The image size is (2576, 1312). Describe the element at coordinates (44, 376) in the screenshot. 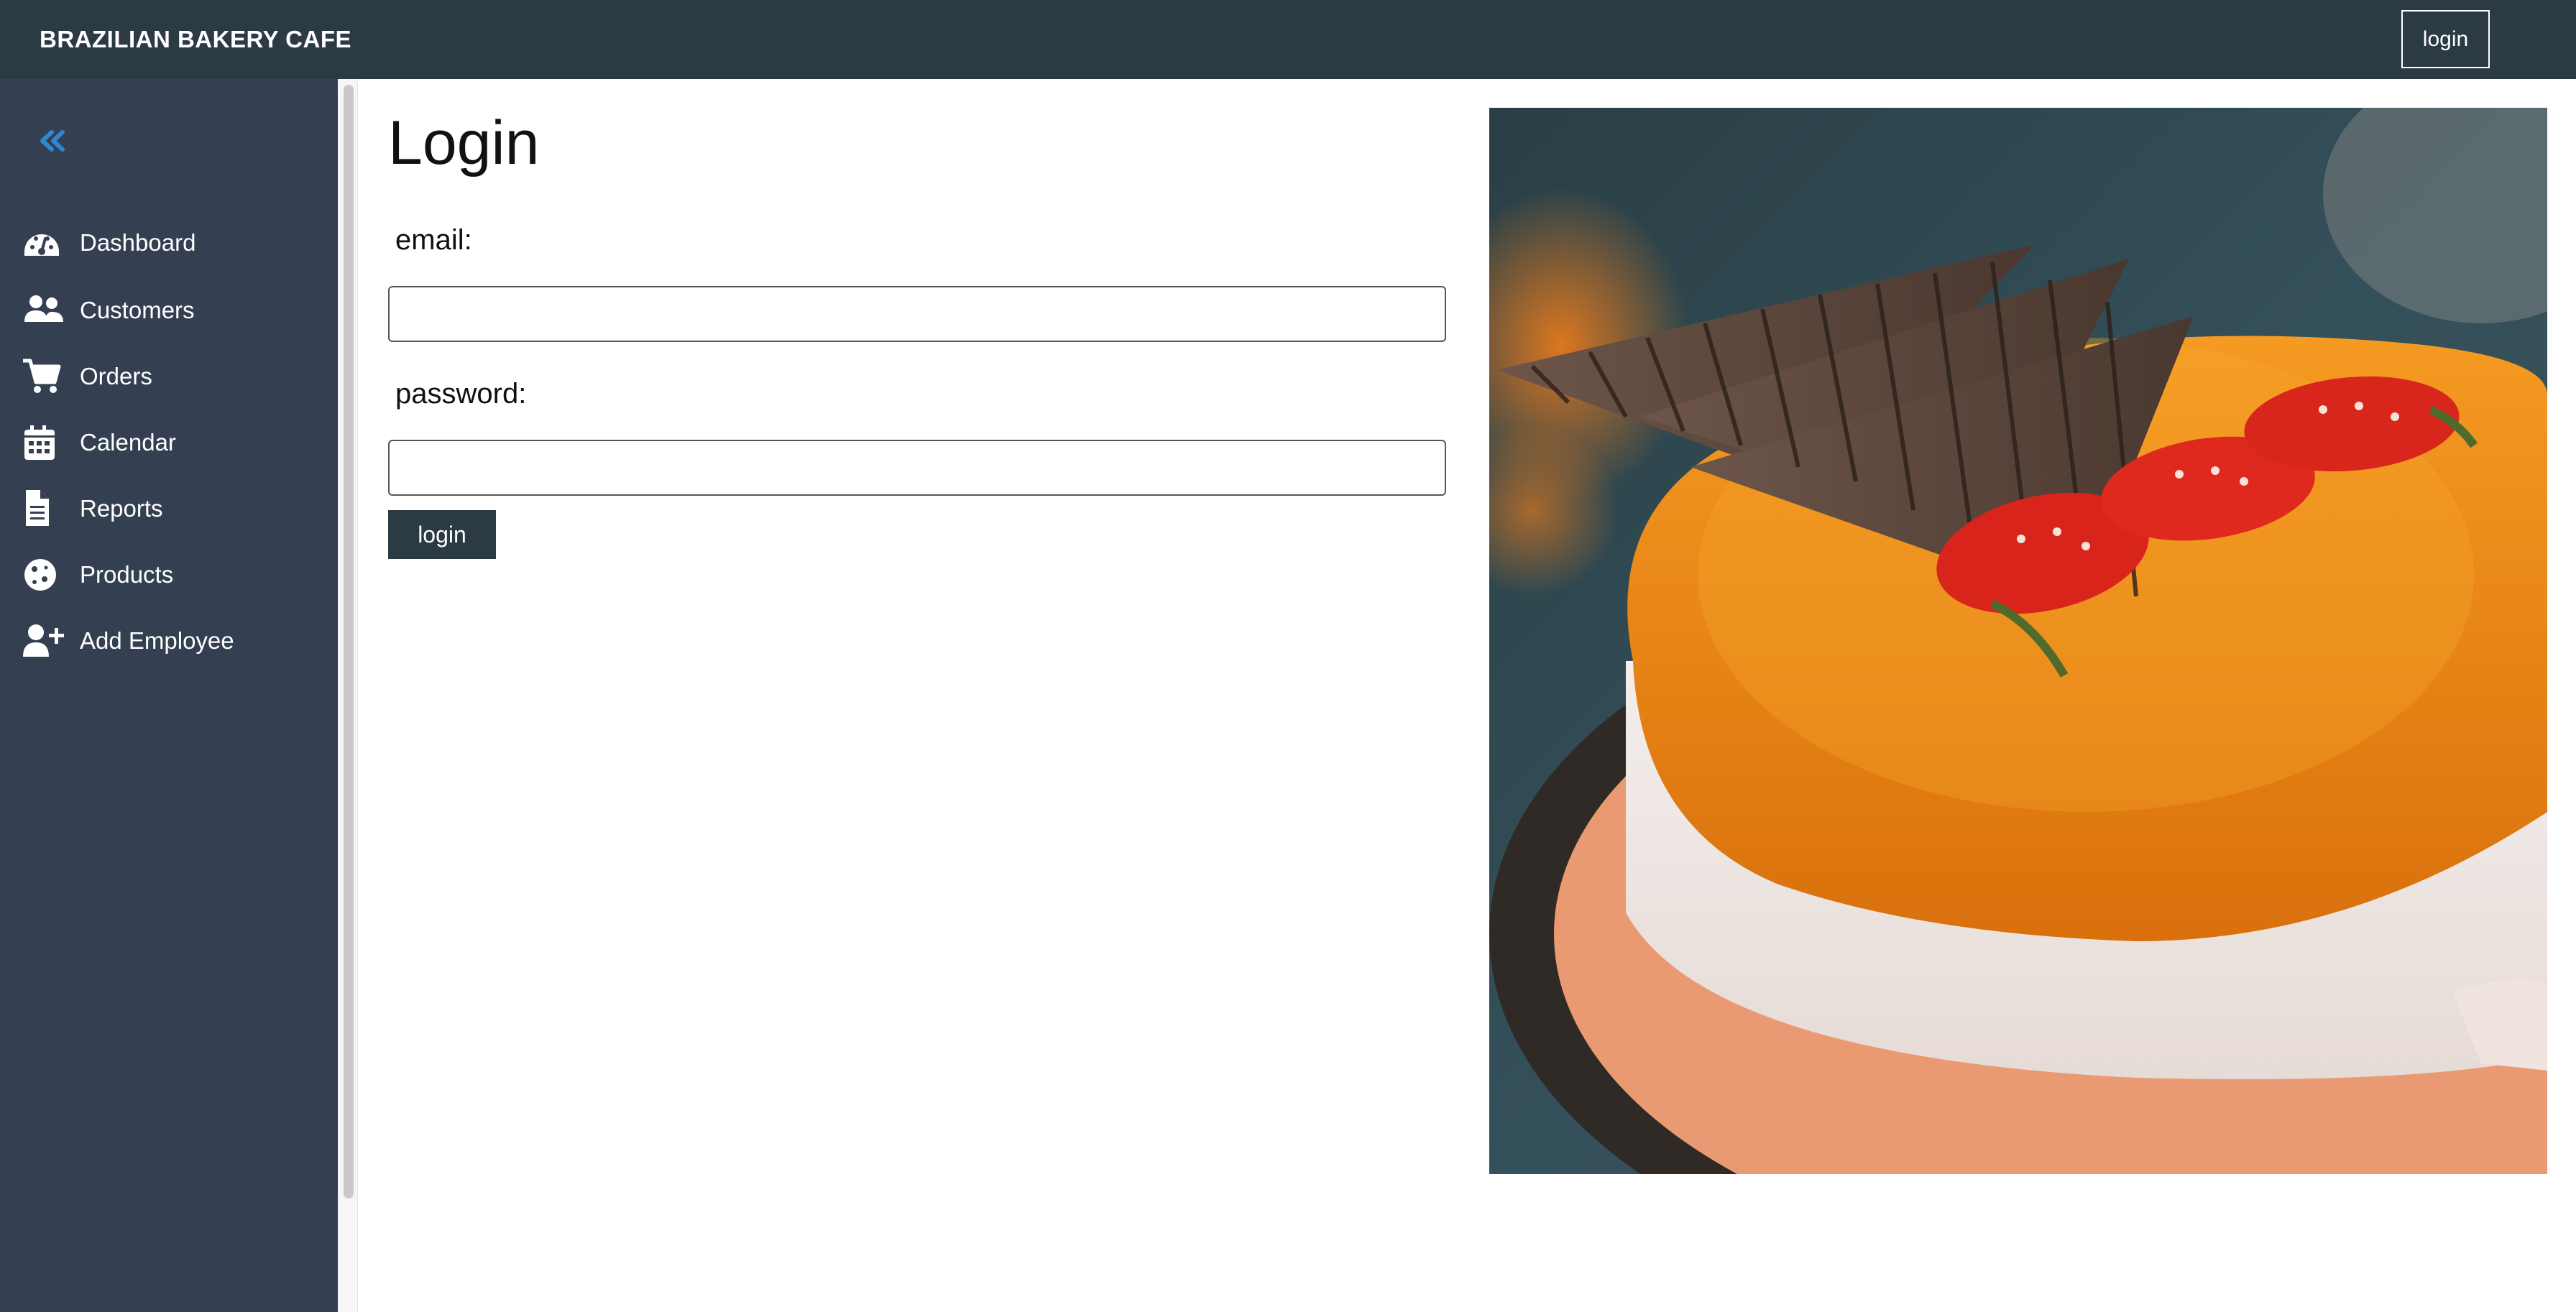

I see `shopping-cart-icon` at that location.